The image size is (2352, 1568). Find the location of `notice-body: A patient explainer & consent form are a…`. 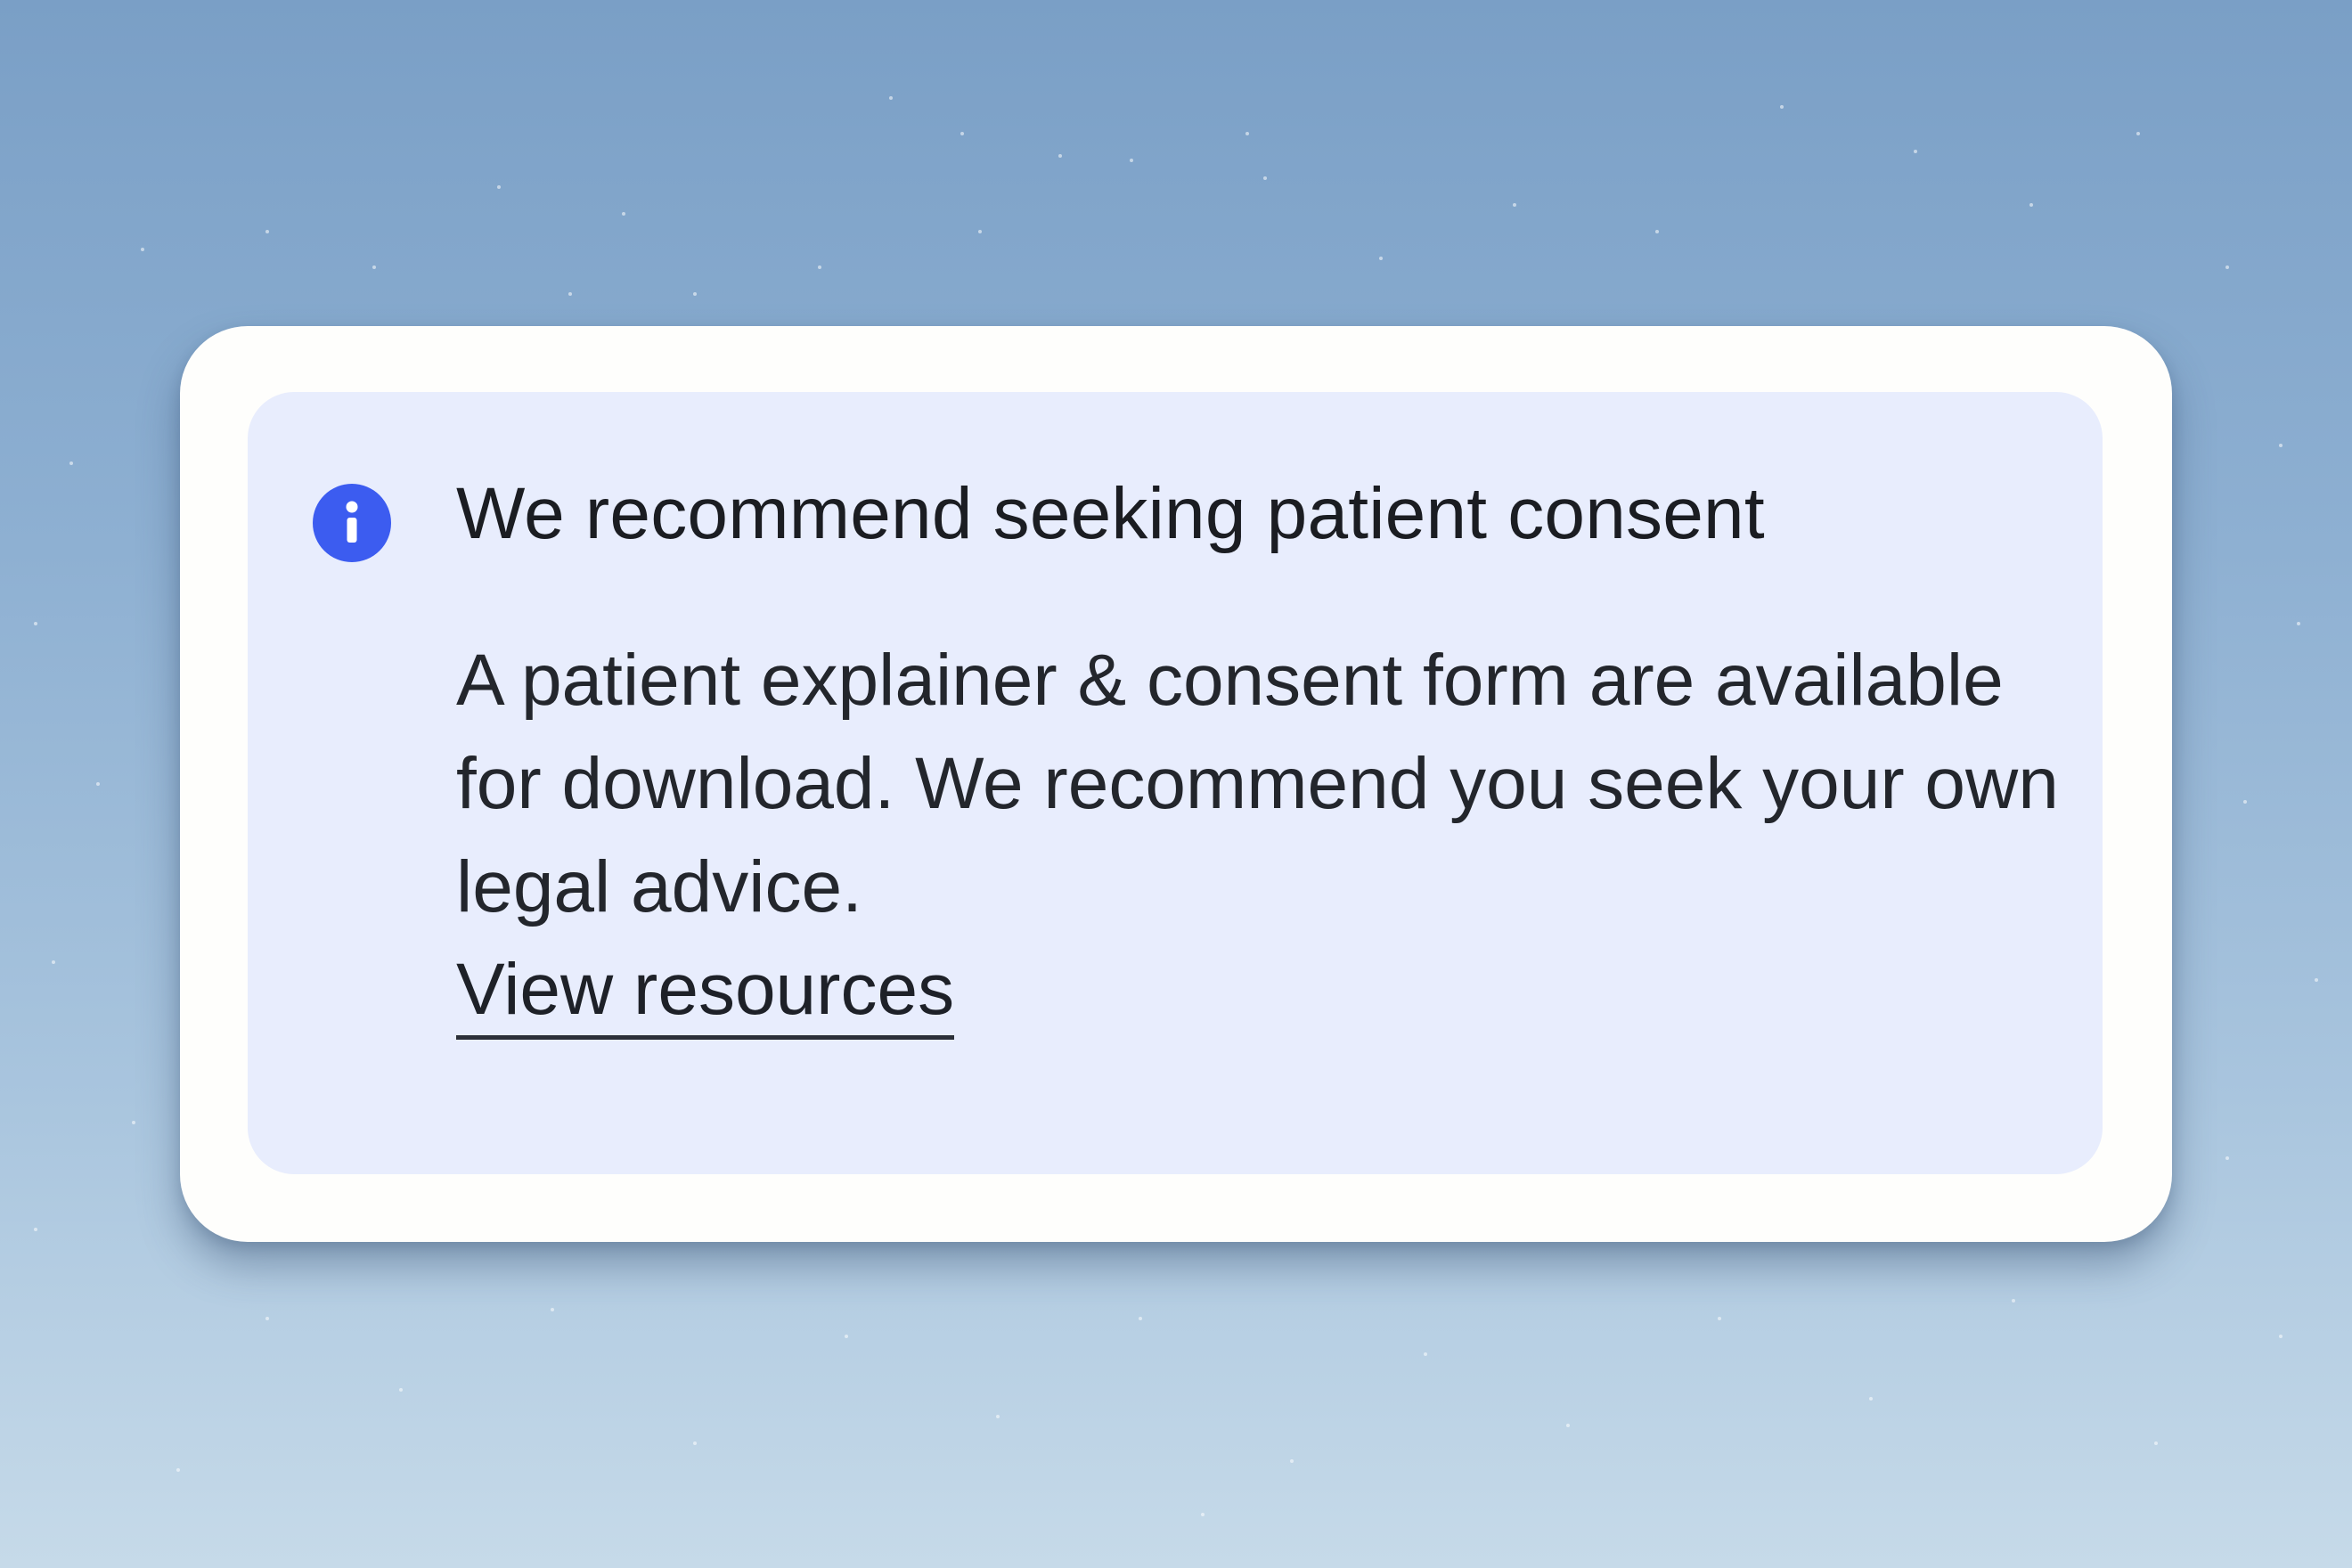

notice-body: A patient explainer & consent form are a… is located at coordinates (1257, 783).